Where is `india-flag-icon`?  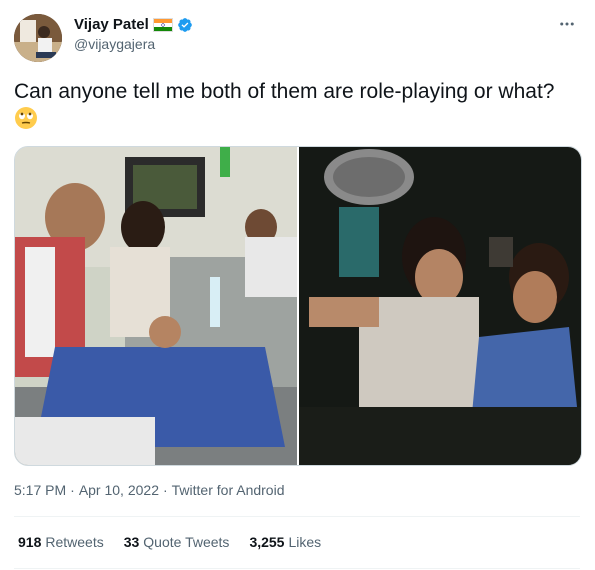
india-flag-icon is located at coordinates (162, 25).